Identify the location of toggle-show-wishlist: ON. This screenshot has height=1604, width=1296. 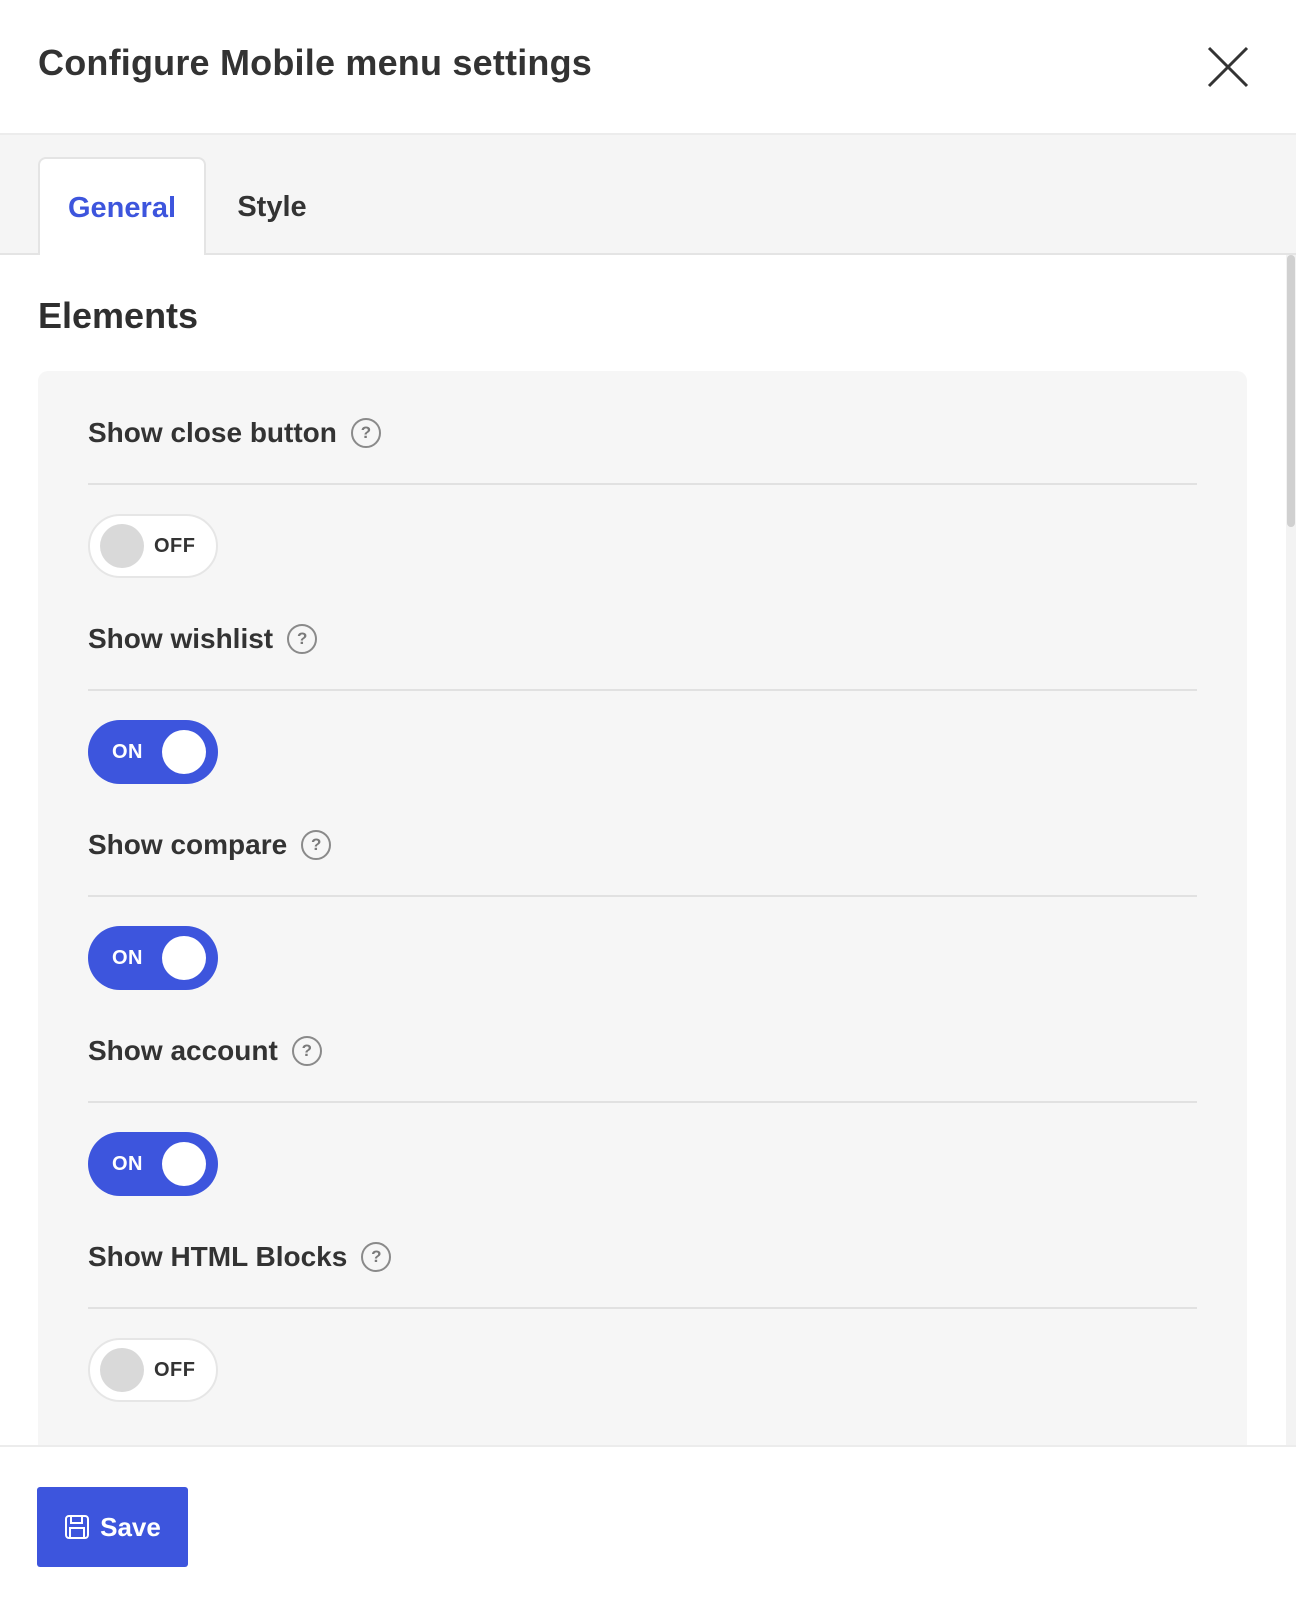
(153, 752).